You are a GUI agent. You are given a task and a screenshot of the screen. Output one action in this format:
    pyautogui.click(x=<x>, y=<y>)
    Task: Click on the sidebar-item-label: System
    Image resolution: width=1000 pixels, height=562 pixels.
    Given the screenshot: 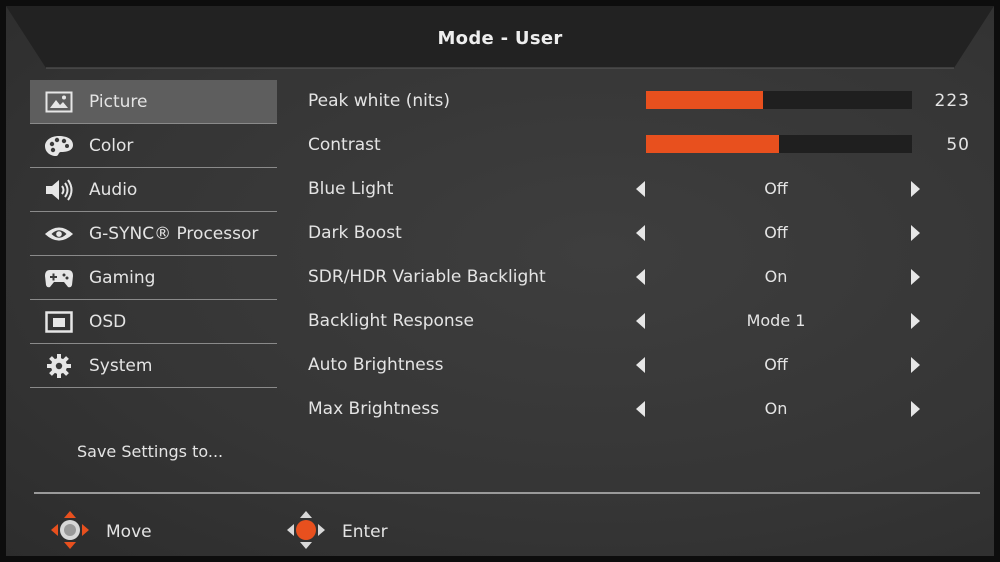 What is the action you would take?
    pyautogui.click(x=121, y=365)
    